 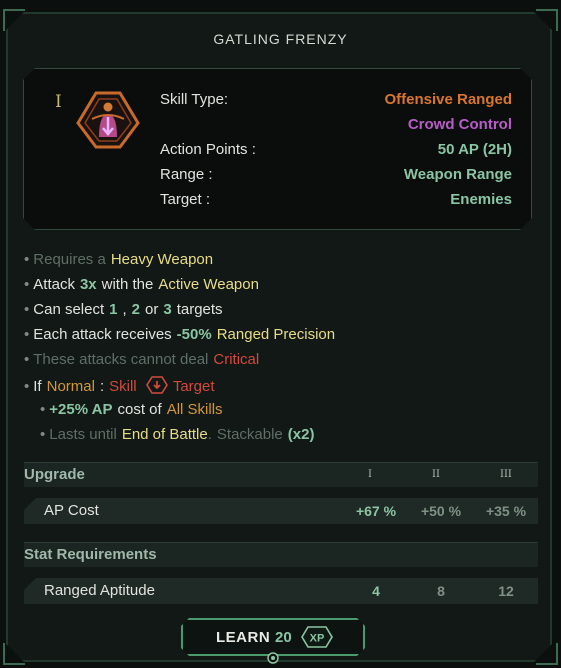 What do you see at coordinates (243, 637) in the screenshot?
I see `learn-label: LEARN` at bounding box center [243, 637].